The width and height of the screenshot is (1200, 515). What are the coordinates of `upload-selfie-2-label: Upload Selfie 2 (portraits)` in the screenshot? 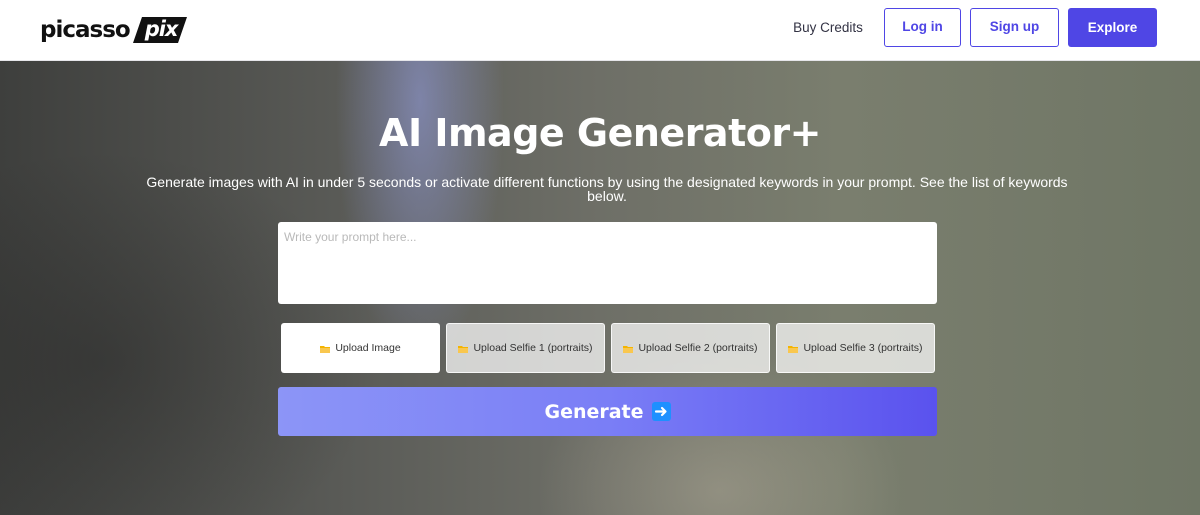 It's located at (698, 348).